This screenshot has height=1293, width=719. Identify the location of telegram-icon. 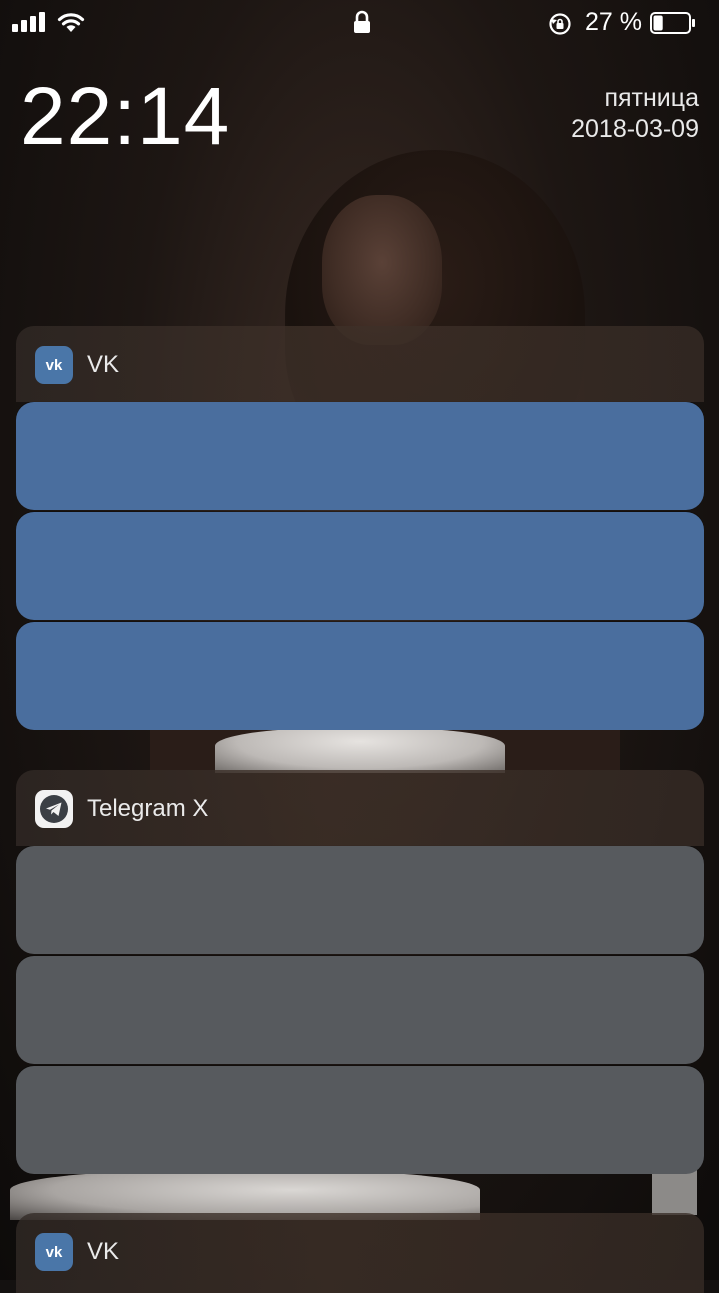
(54, 809).